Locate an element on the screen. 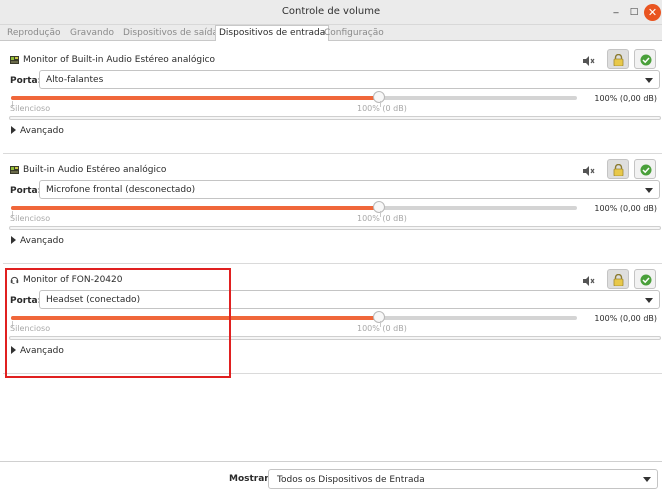 The height and width of the screenshot is (500, 662). device-name: Monitor of FON-20420 is located at coordinates (73, 280).